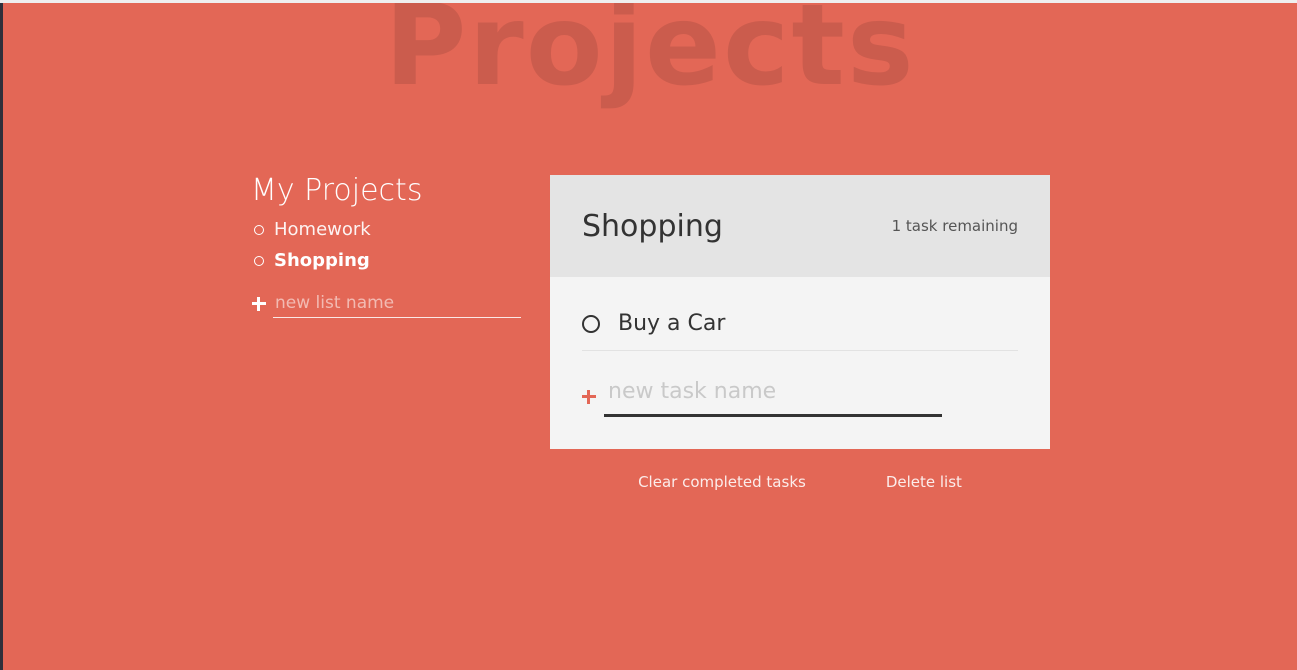 The image size is (1297, 670). Describe the element at coordinates (773, 397) in the screenshot. I see `new-task-input` at that location.